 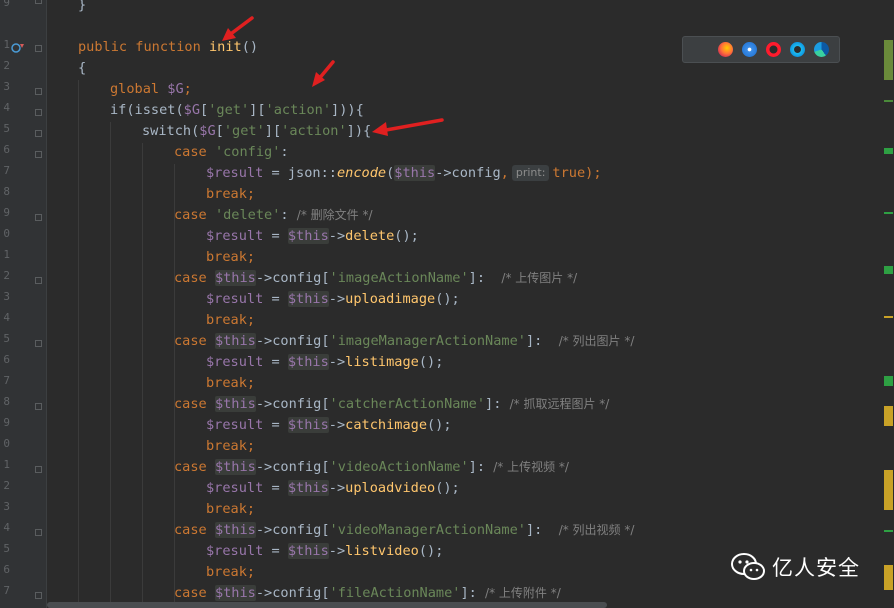 I want to click on ie-icon, so click(x=797, y=49).